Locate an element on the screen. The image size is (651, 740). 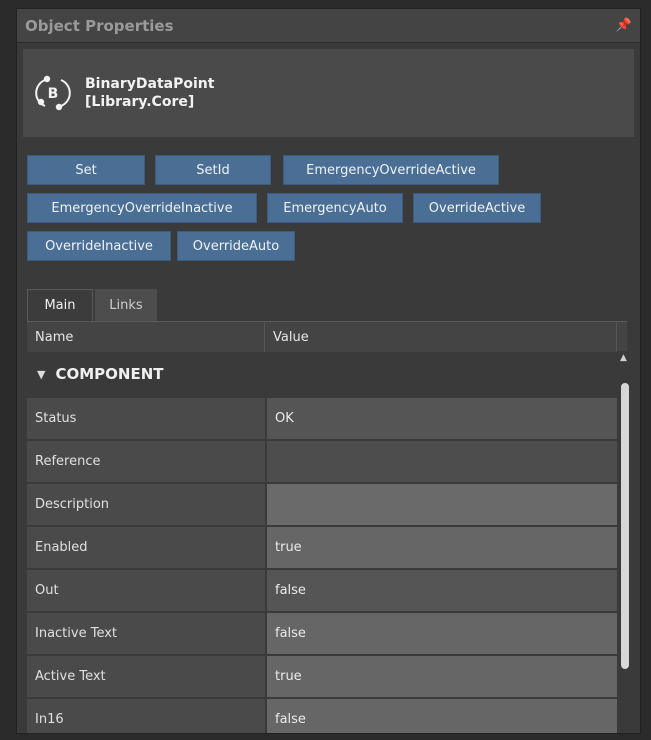
table-row: Reference is located at coordinates (324, 462).